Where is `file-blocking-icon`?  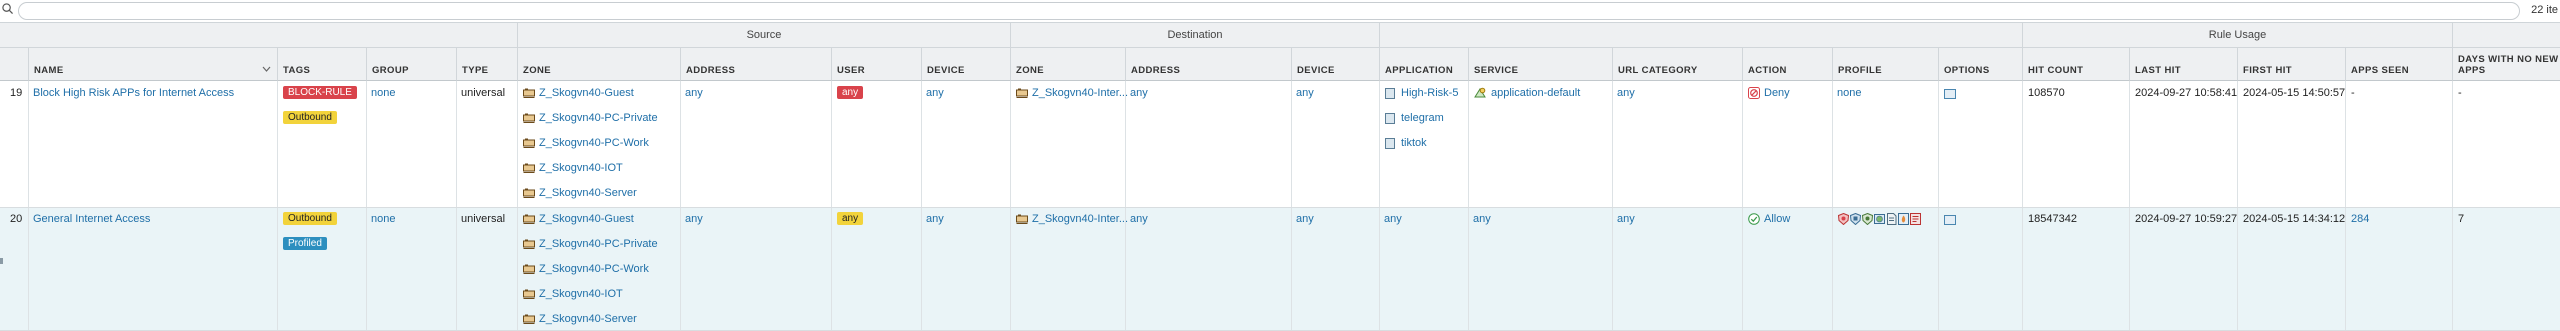 file-blocking-icon is located at coordinates (1891, 219).